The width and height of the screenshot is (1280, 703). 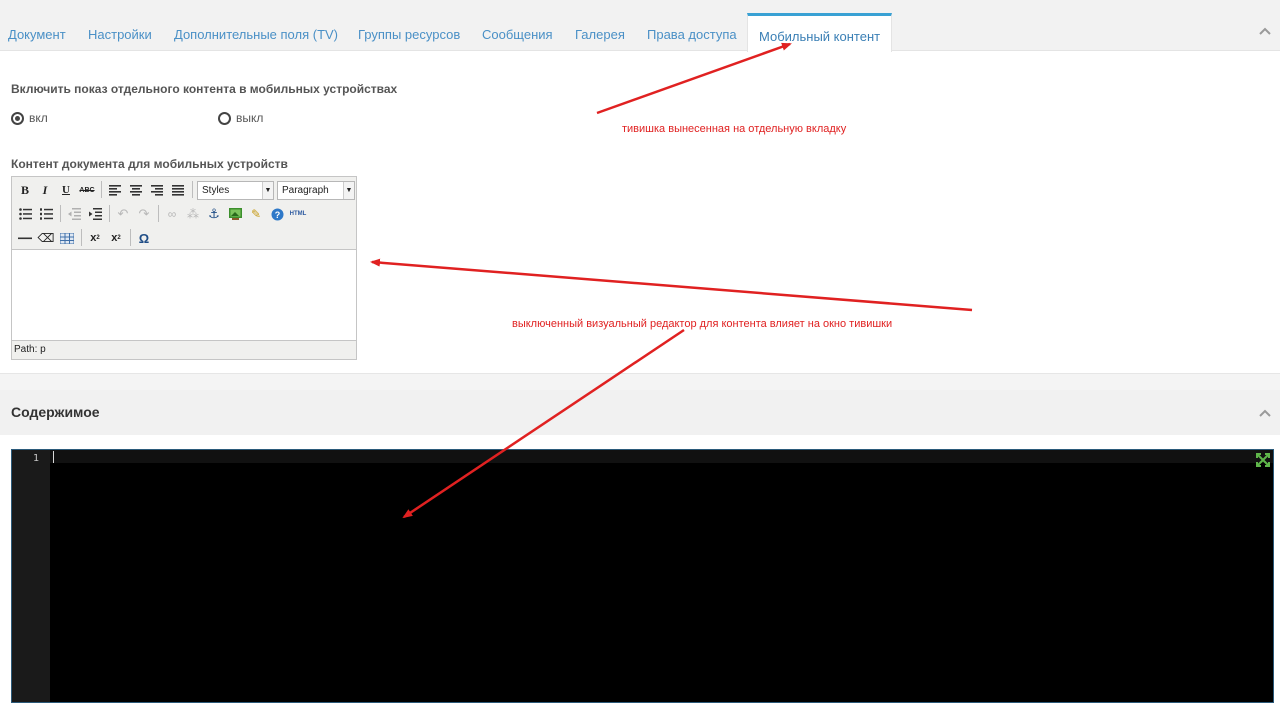 What do you see at coordinates (661, 456) in the screenshot?
I see `active-line-highlight` at bounding box center [661, 456].